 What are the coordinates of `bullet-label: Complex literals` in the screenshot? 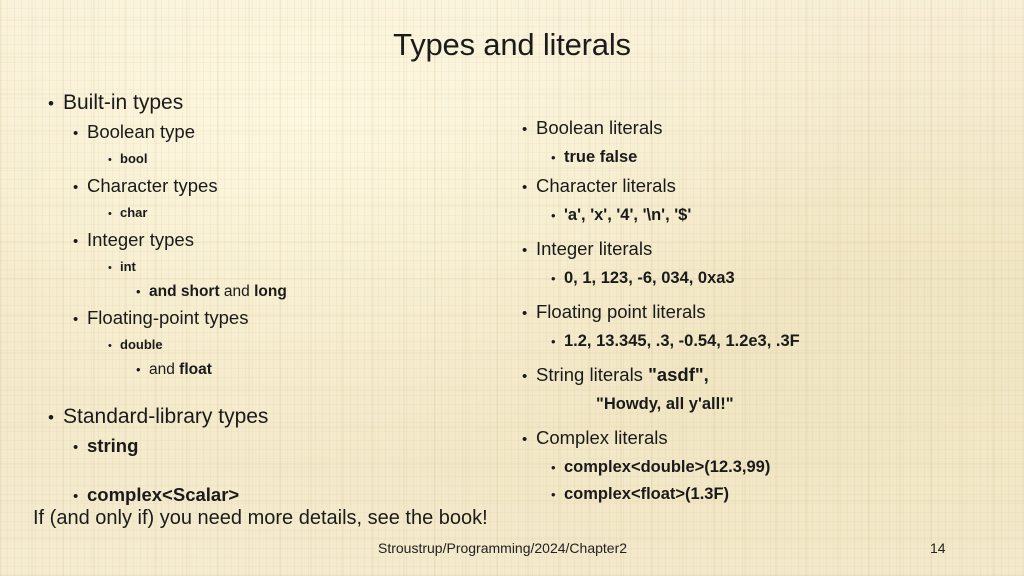 It's located at (602, 437).